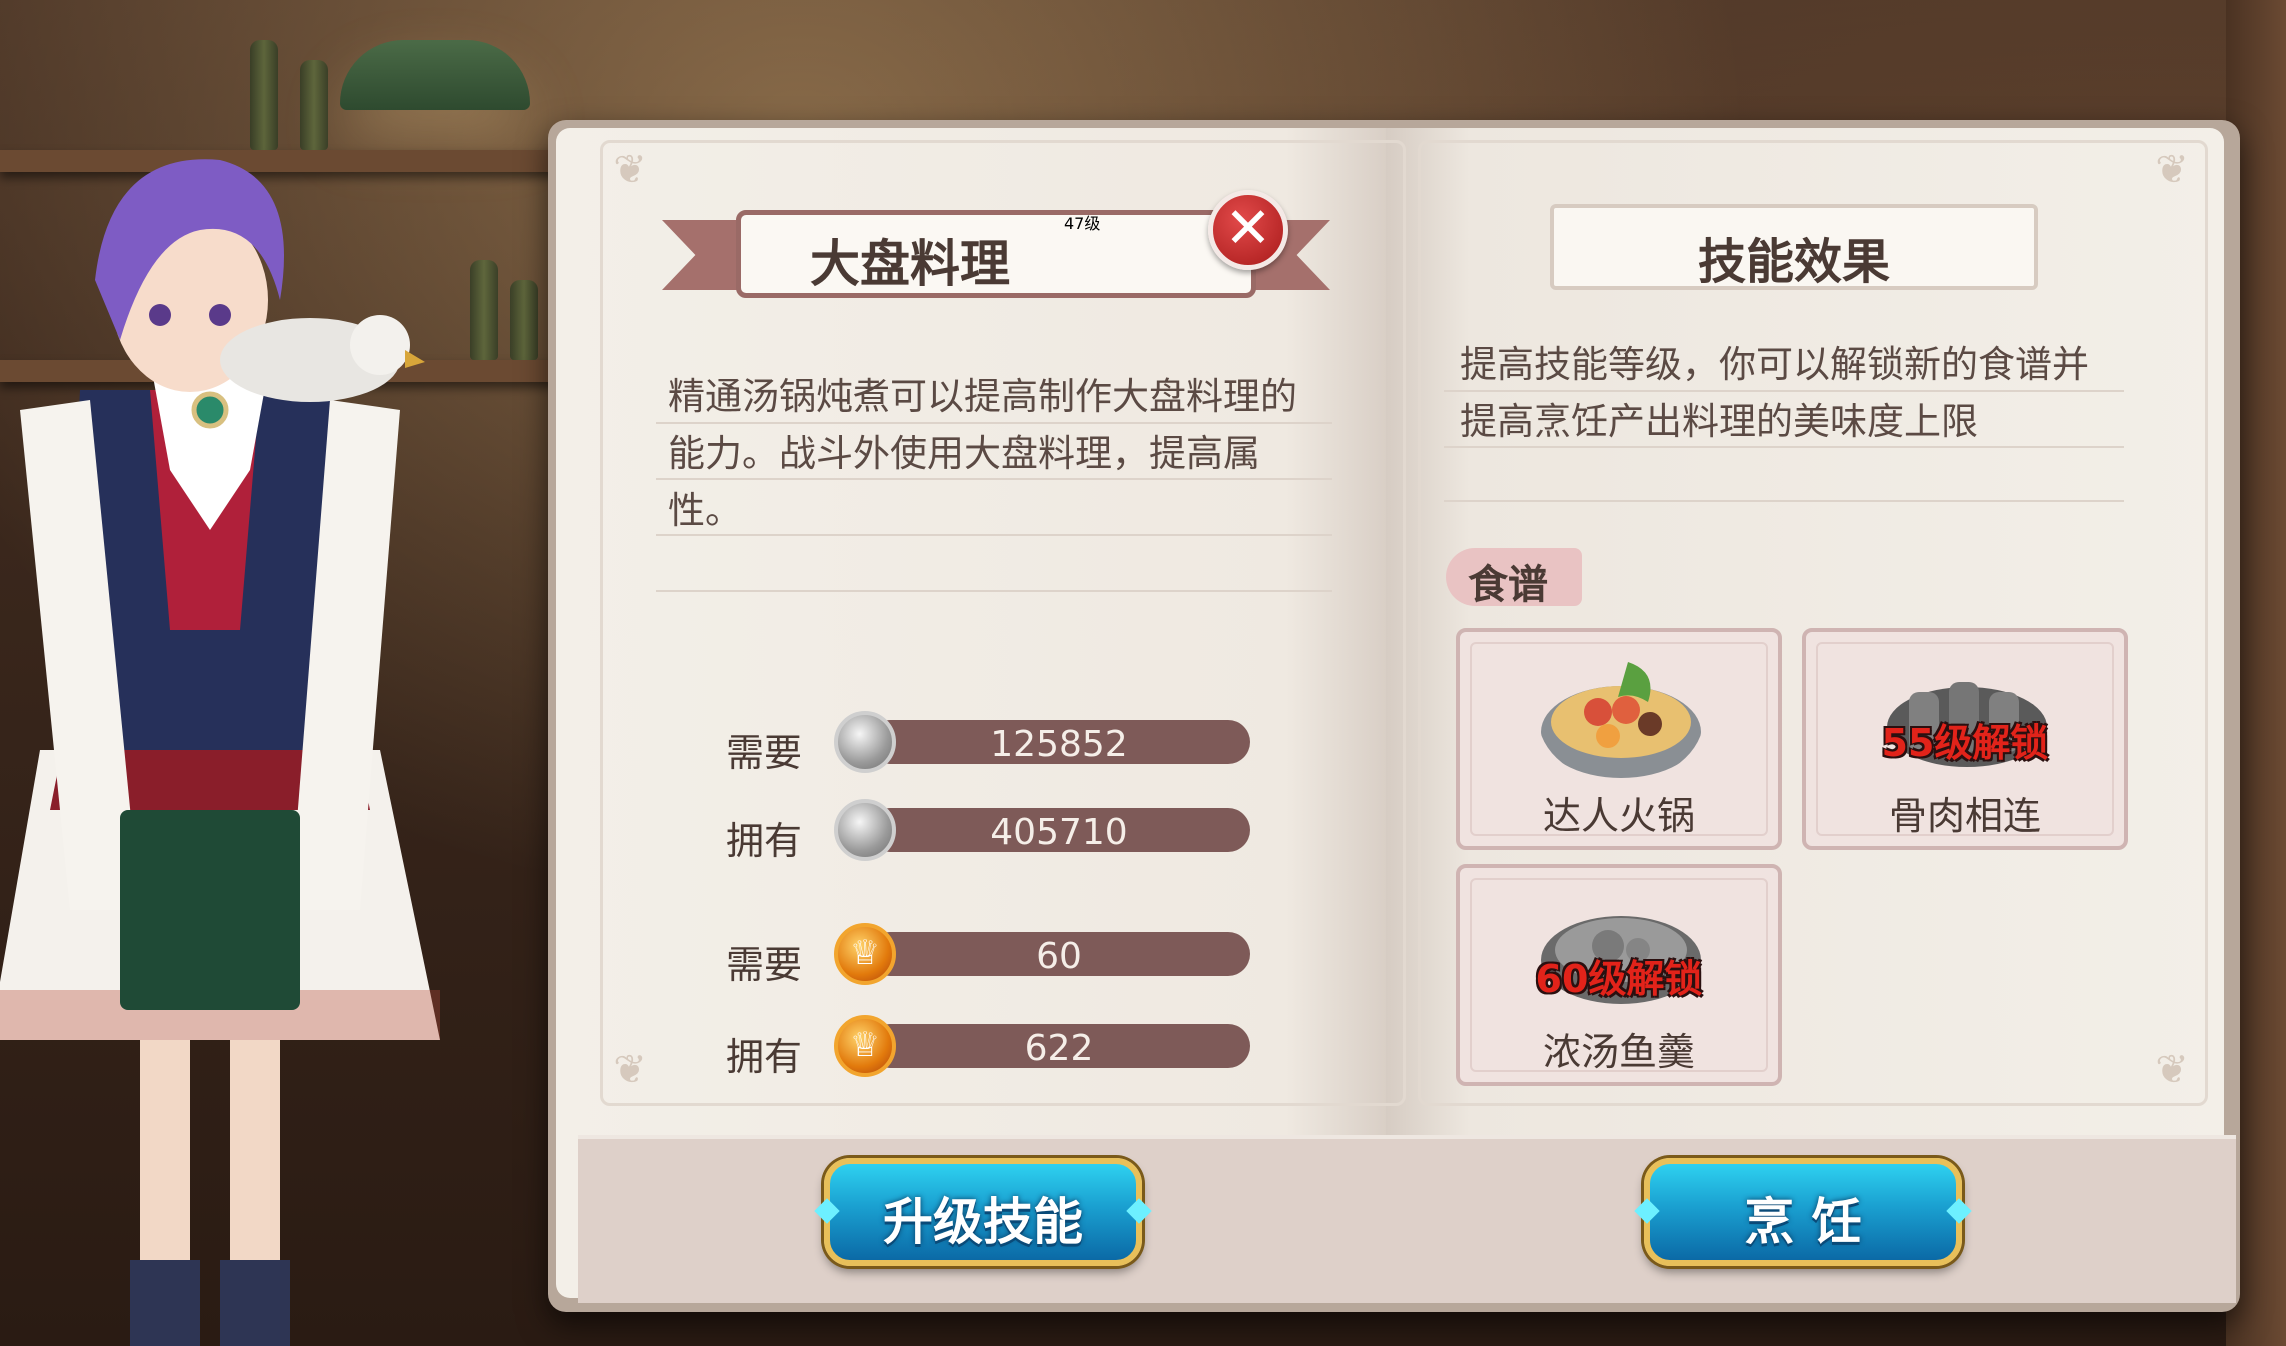 Image resolution: width=2286 pixels, height=1346 pixels. I want to click on silver-owned-bar: 405710, so click(1059, 830).